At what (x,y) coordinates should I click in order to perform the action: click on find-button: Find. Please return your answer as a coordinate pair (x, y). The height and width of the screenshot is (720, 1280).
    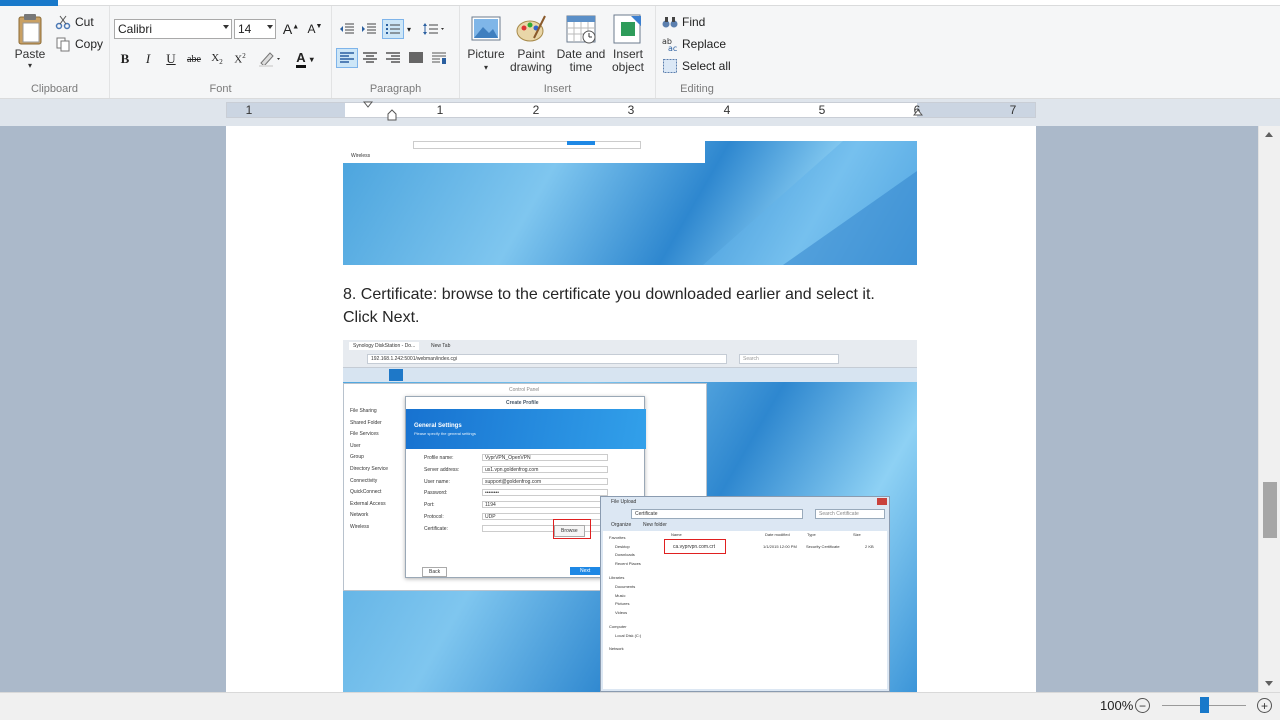
    Looking at the image, I should click on (683, 22).